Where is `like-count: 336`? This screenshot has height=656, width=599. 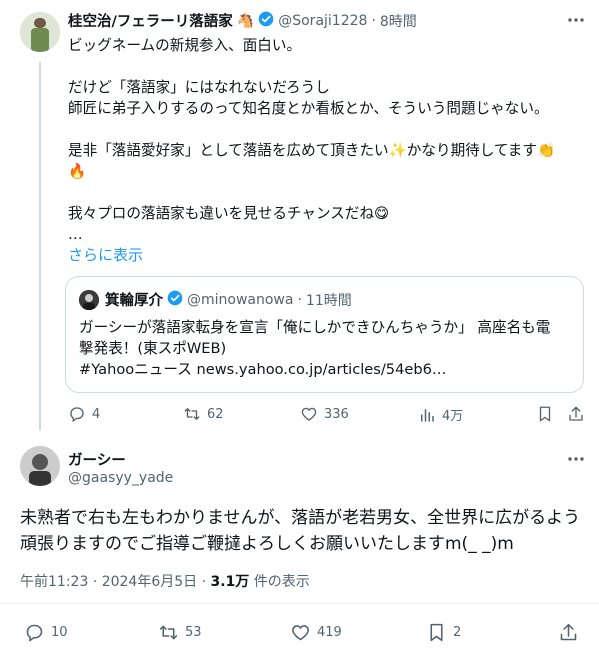 like-count: 336 is located at coordinates (336, 414).